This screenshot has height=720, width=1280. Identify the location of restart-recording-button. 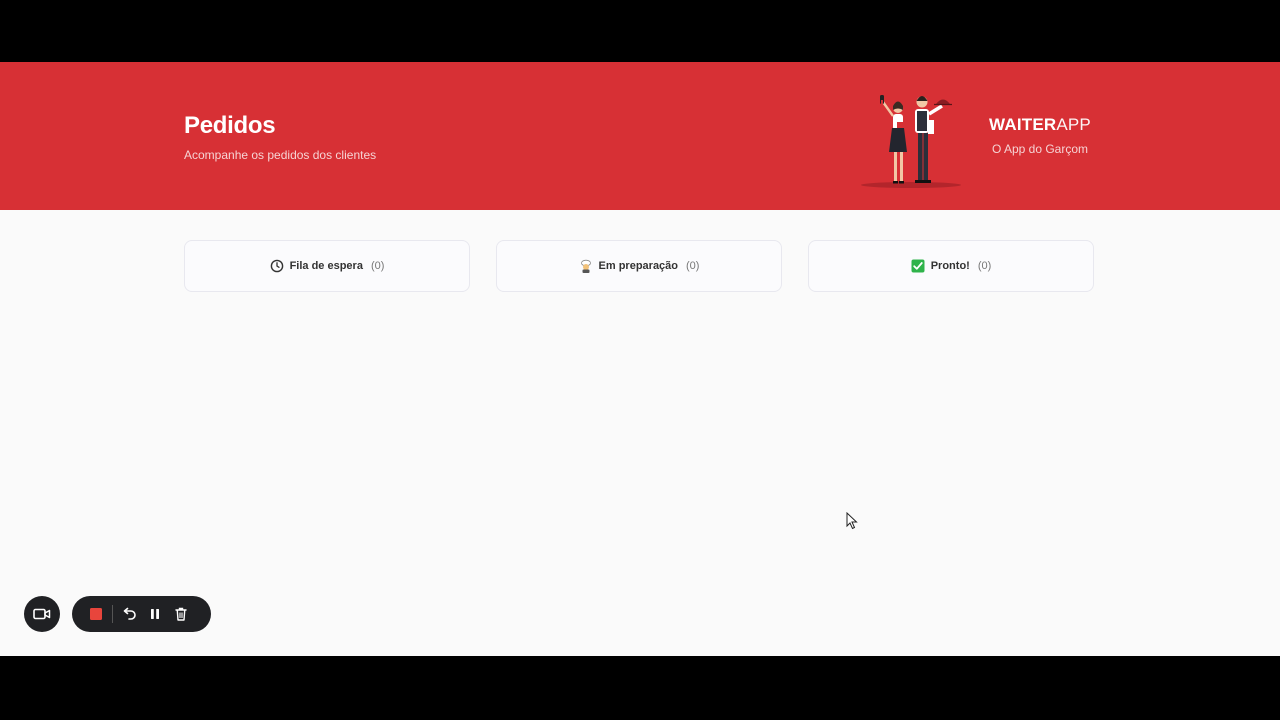
(129, 614).